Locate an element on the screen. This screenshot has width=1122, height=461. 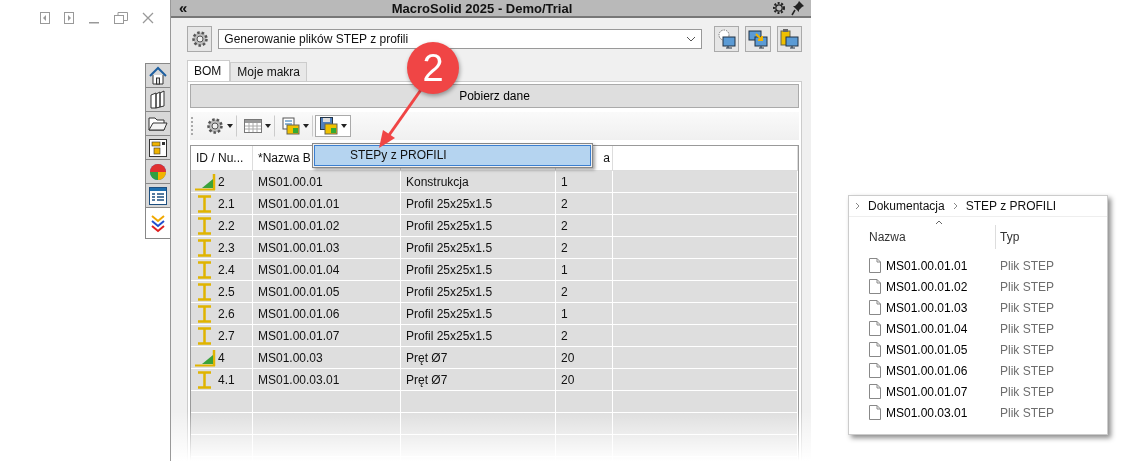
file-item: MS01.00.01.07 is located at coordinates (922, 391).